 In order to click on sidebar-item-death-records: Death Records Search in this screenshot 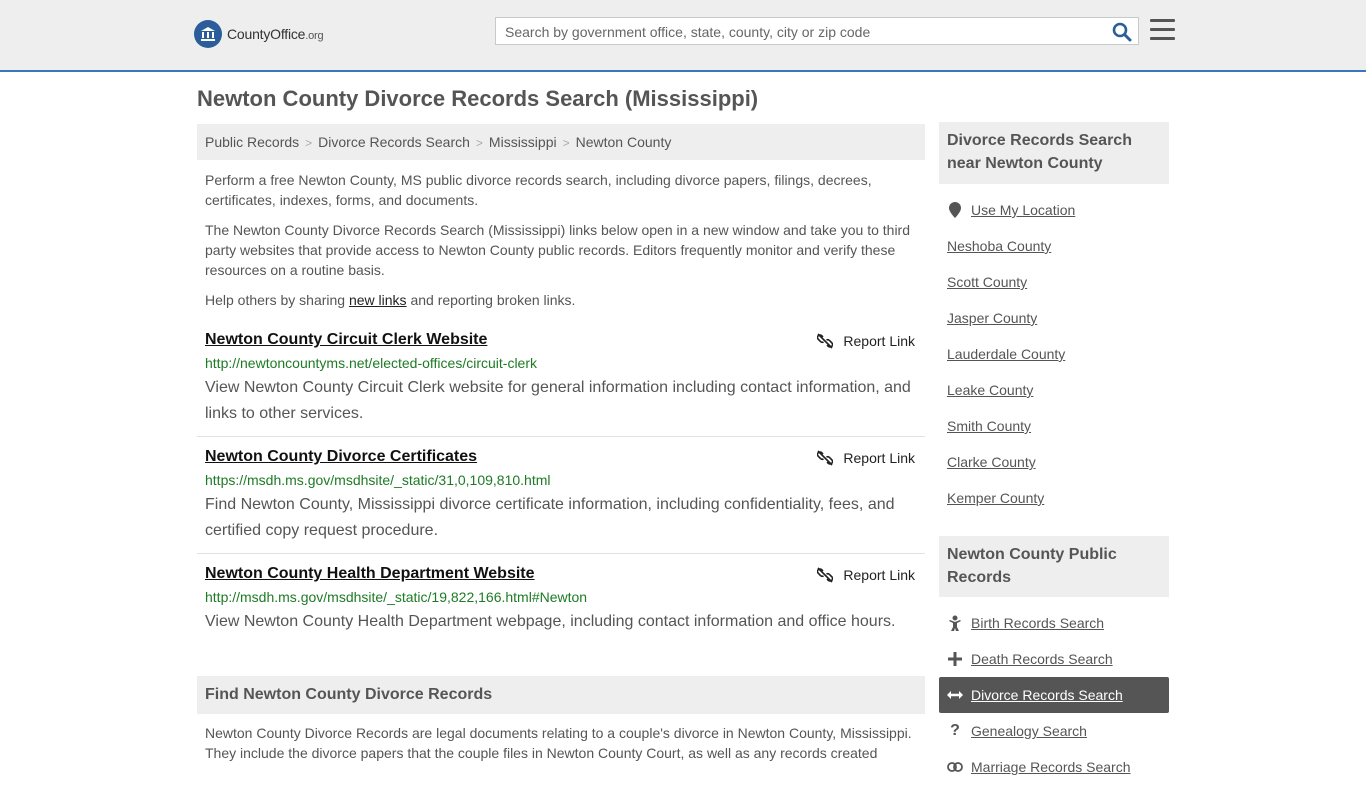, I will do `click(1054, 659)`.